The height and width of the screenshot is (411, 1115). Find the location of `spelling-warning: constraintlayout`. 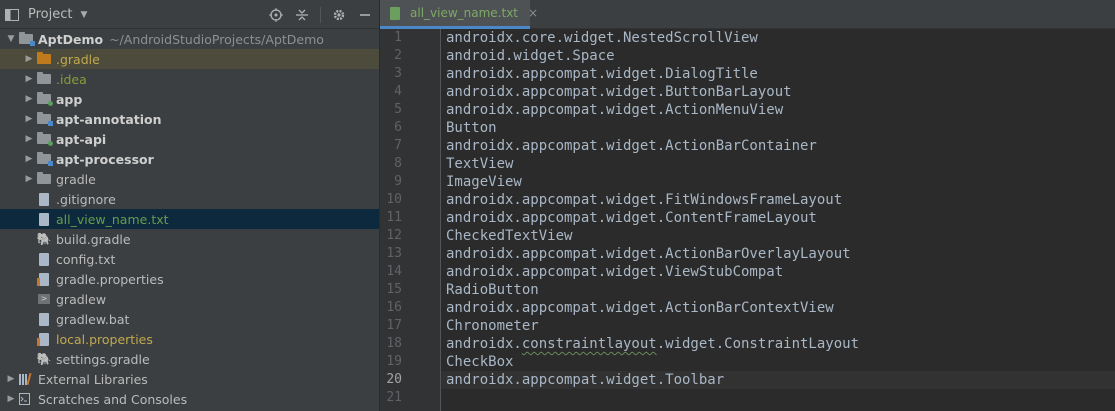

spelling-warning: constraintlayout is located at coordinates (589, 344).